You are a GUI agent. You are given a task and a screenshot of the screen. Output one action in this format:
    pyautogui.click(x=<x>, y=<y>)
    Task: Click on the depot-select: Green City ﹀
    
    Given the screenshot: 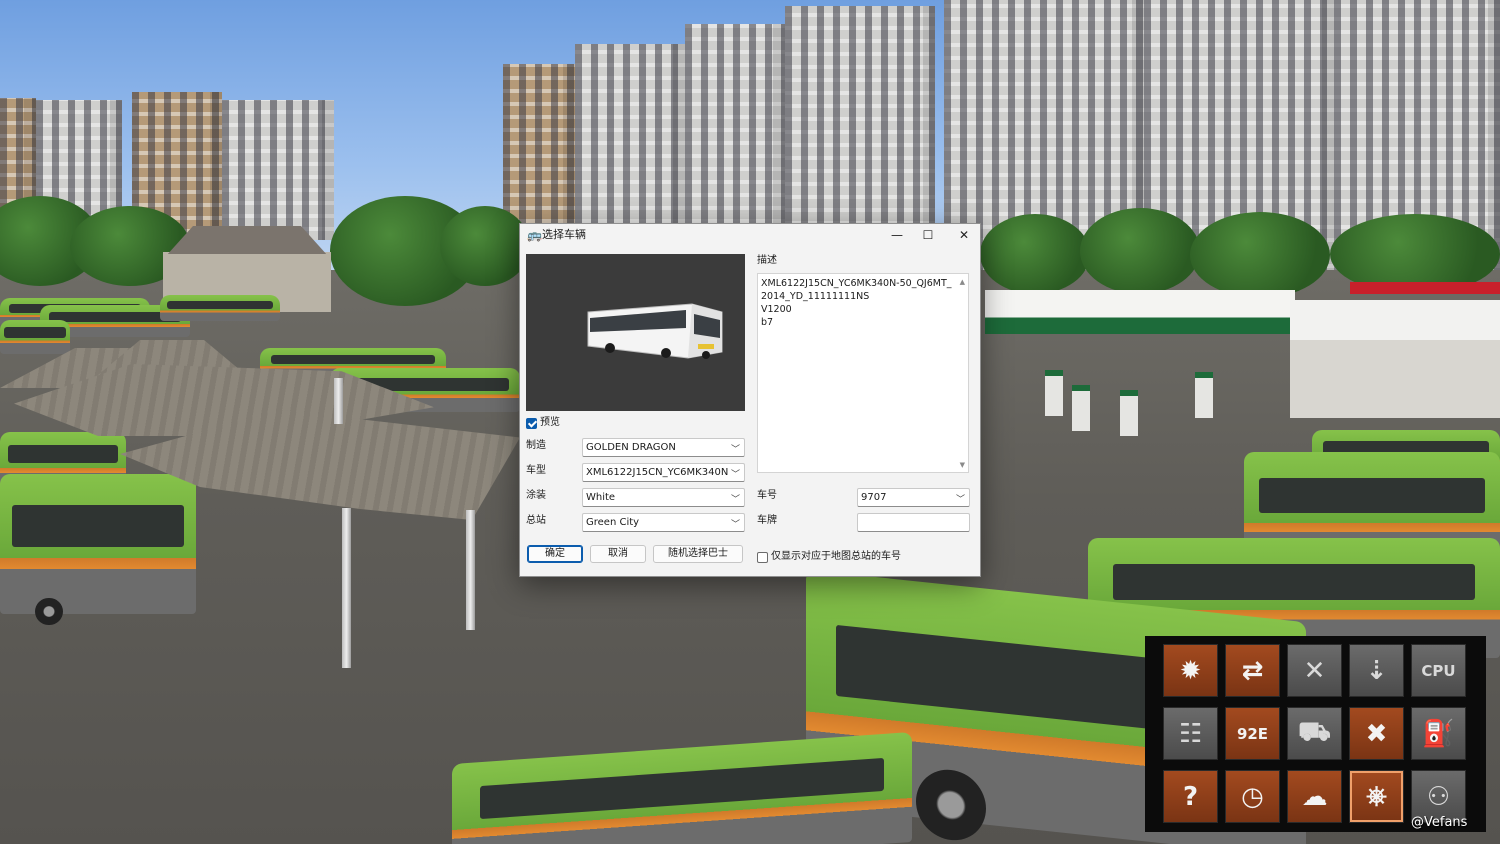 What is the action you would take?
    pyautogui.click(x=663, y=522)
    